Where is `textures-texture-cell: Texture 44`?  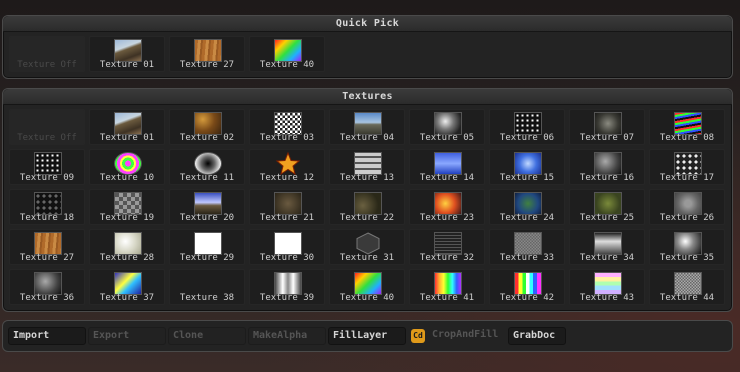
textures-texture-cell: Texture 44 is located at coordinates (687, 287).